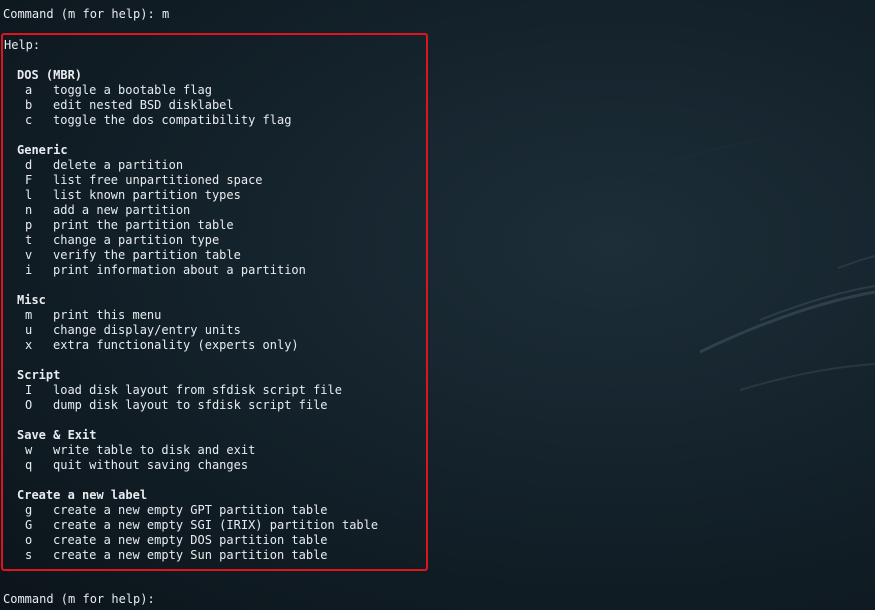  I want to click on command-description: list known partition types, so click(147, 195).